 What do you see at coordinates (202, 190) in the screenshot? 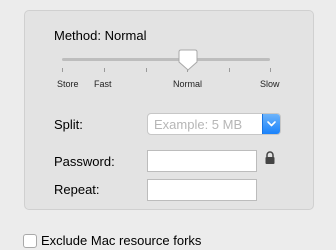
I see `repeat-password-field` at bounding box center [202, 190].